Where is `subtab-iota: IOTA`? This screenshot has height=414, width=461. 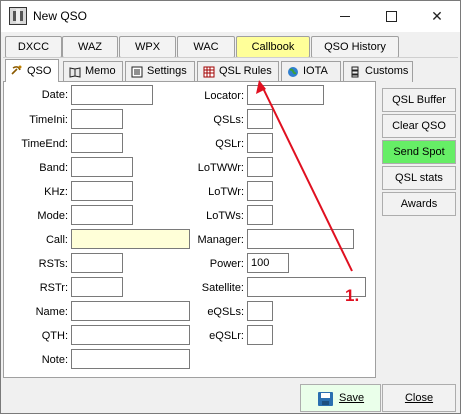 subtab-iota: IOTA is located at coordinates (311, 71).